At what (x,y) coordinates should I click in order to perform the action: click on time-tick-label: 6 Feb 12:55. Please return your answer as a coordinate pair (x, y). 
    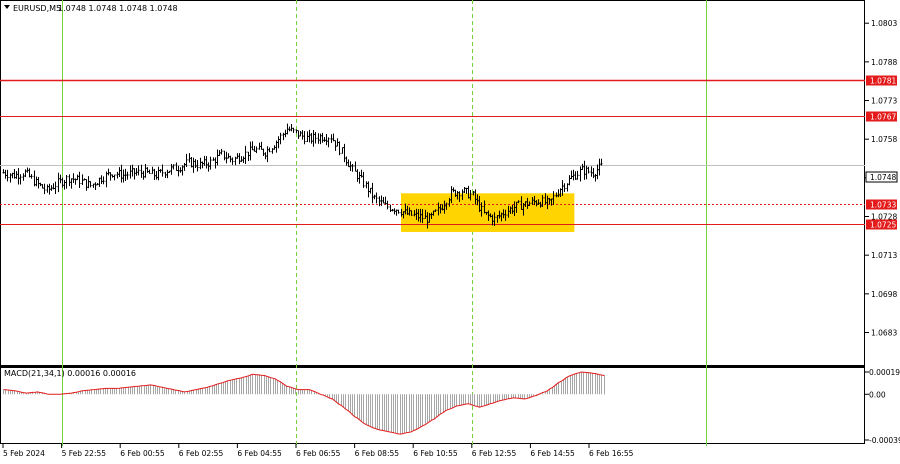
    Looking at the image, I should click on (494, 453).